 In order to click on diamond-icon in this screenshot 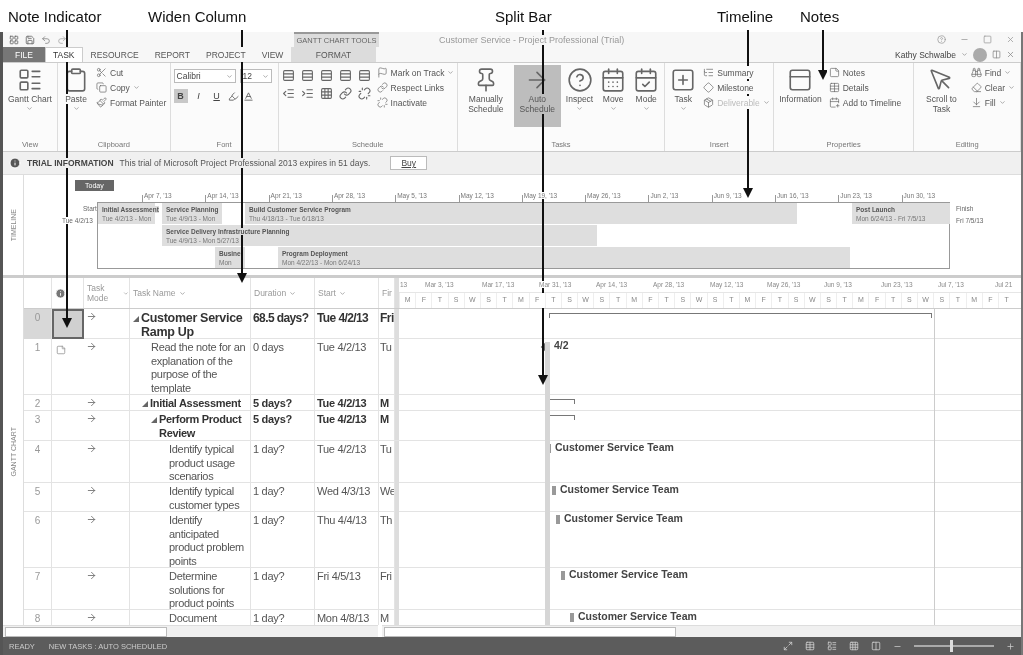, I will do `click(709, 87)`.